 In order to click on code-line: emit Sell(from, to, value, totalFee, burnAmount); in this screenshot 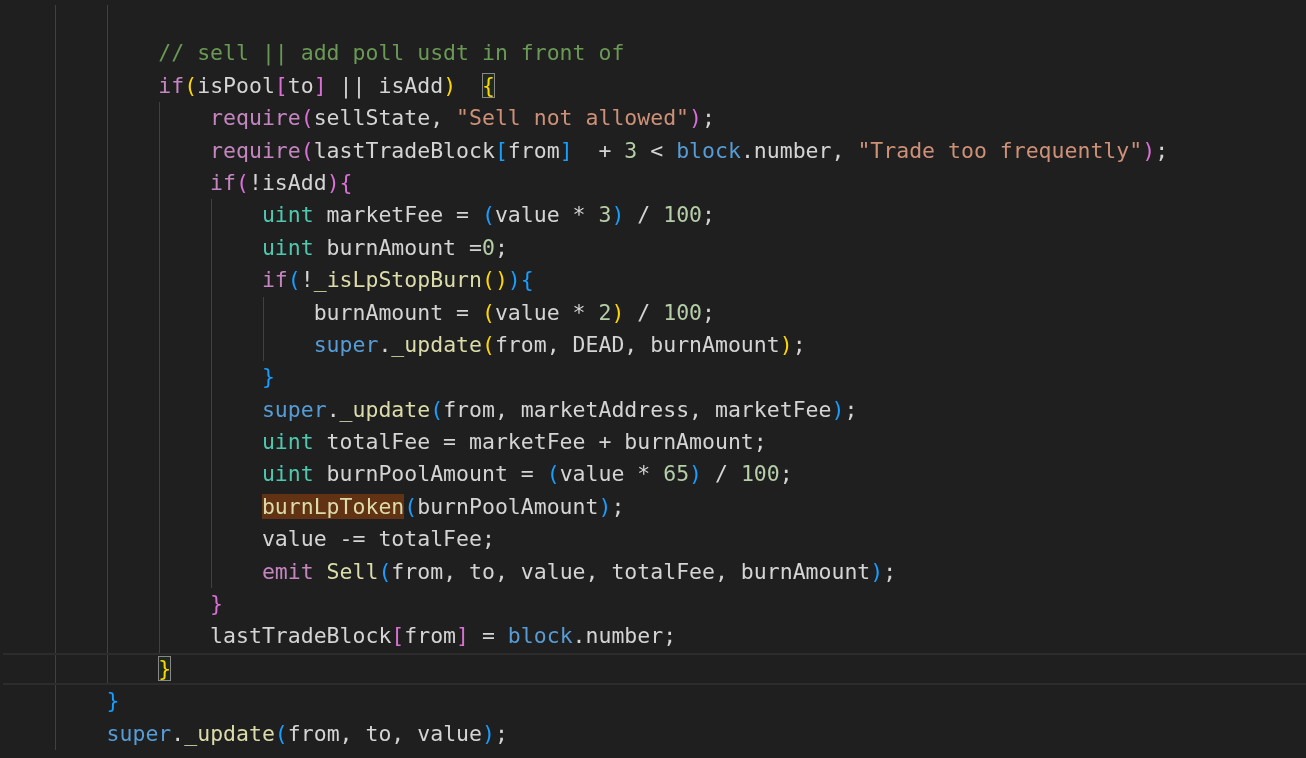, I will do `click(578, 571)`.